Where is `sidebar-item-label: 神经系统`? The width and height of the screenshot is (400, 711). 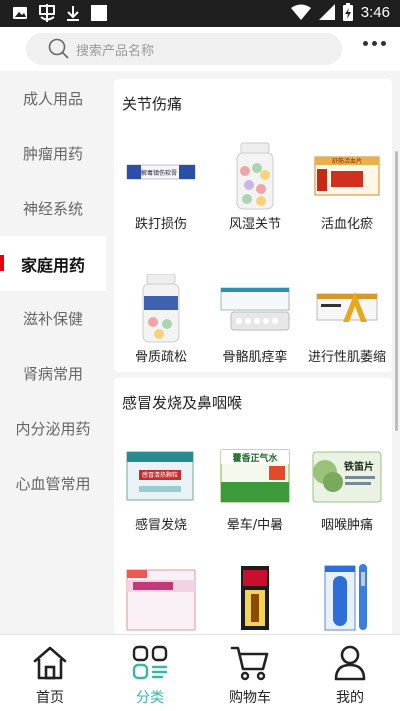
sidebar-item-label: 神经系统 is located at coordinates (52, 209).